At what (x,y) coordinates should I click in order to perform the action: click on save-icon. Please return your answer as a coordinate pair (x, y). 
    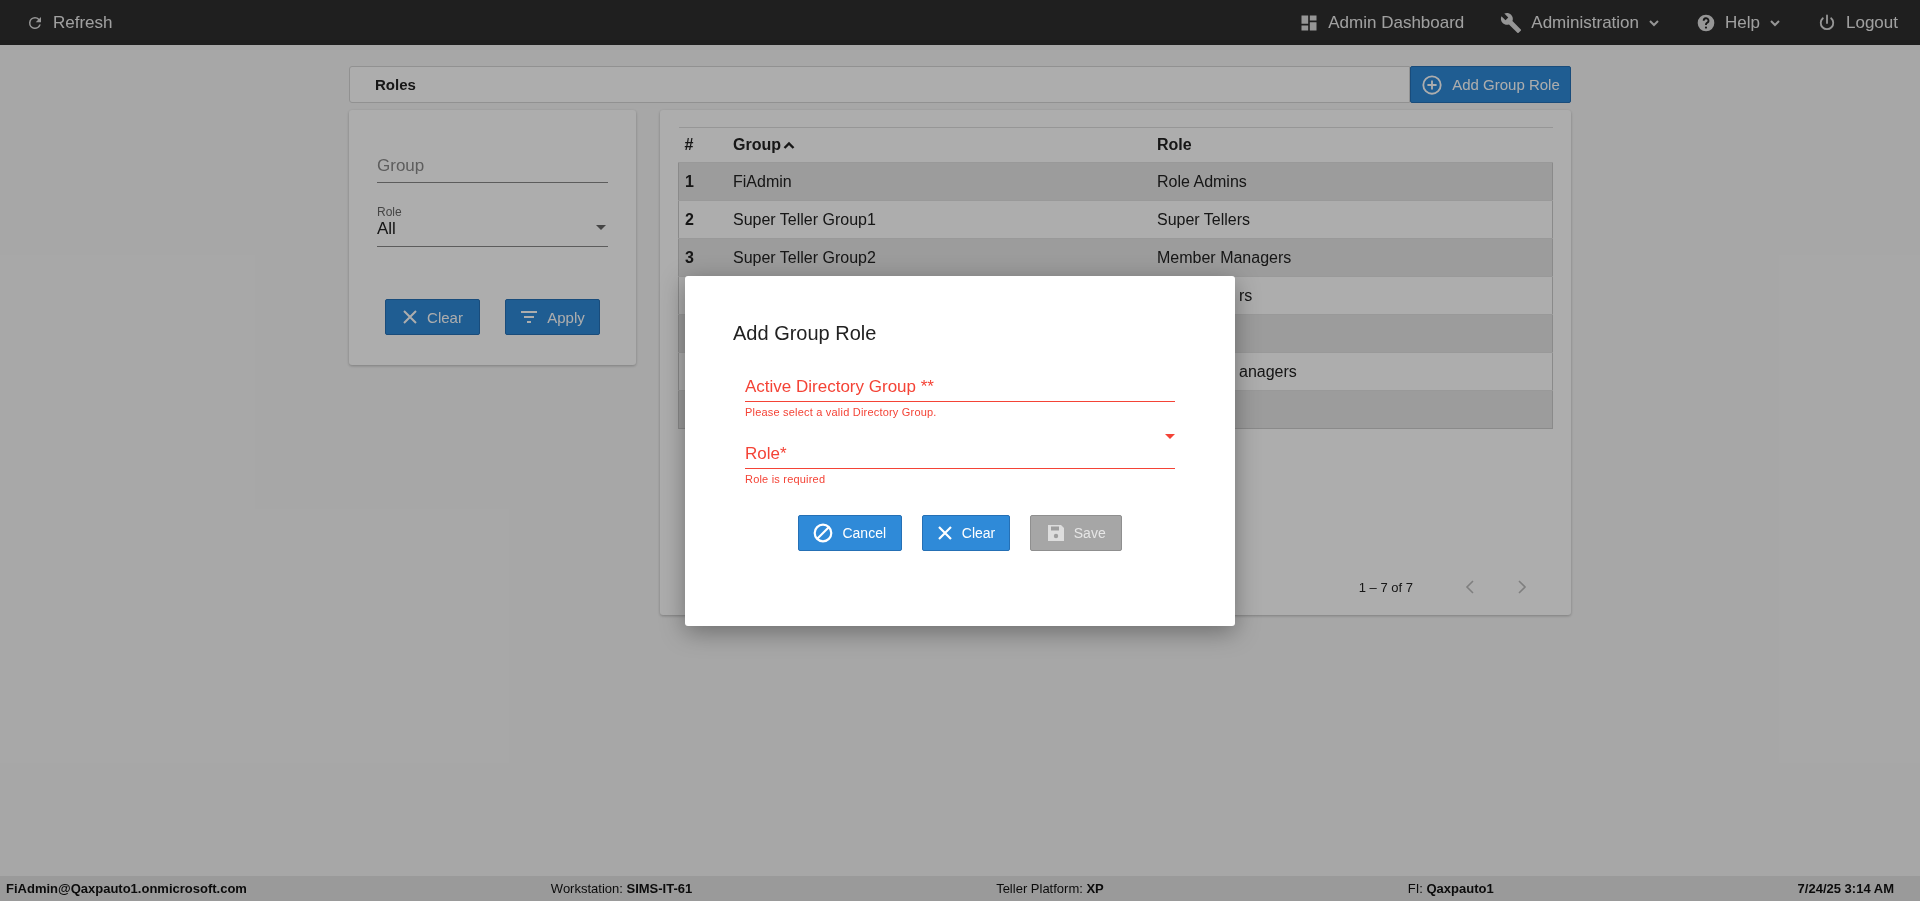
    Looking at the image, I should click on (1055, 533).